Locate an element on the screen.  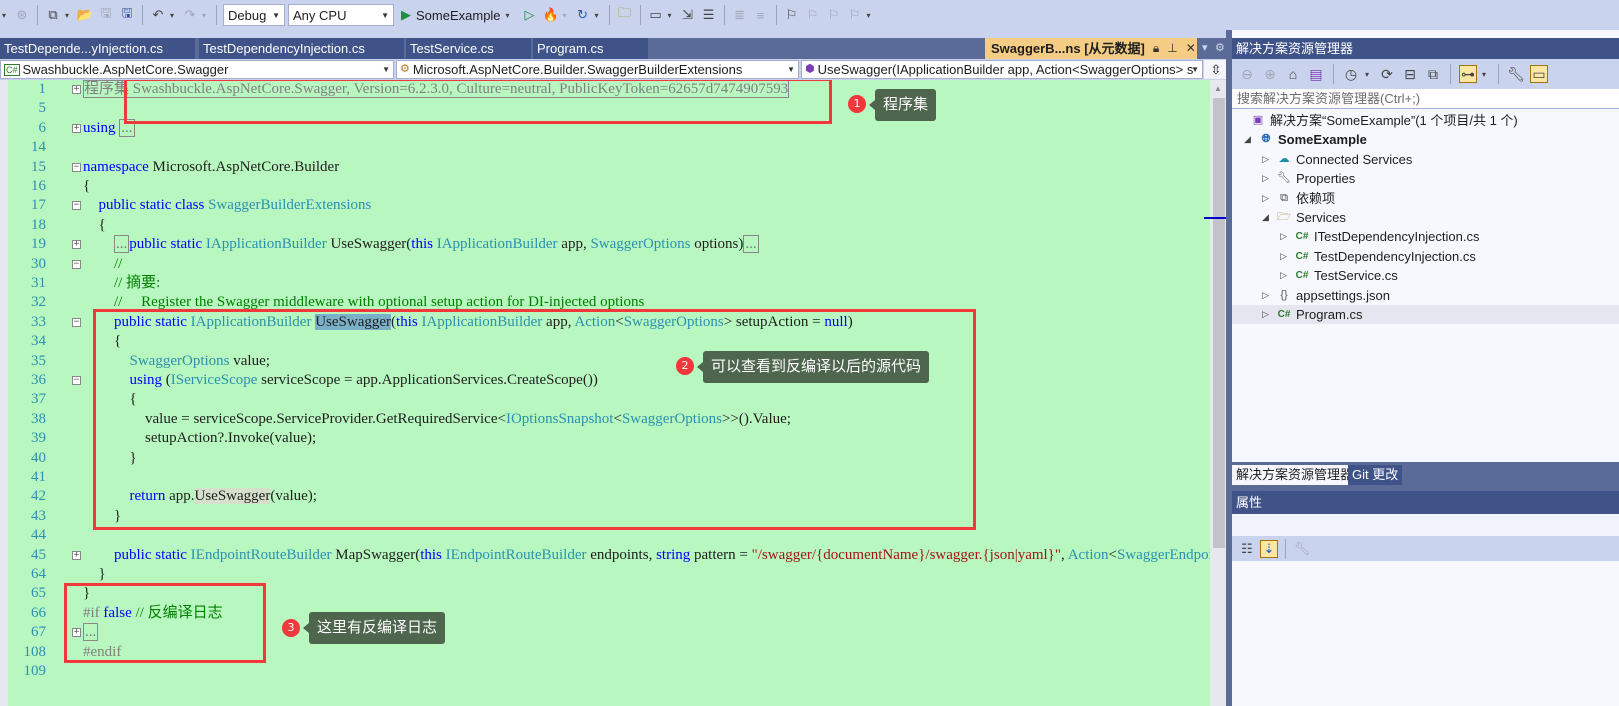
preview-selected-items-icon: ▭ is located at coordinates (1539, 74).